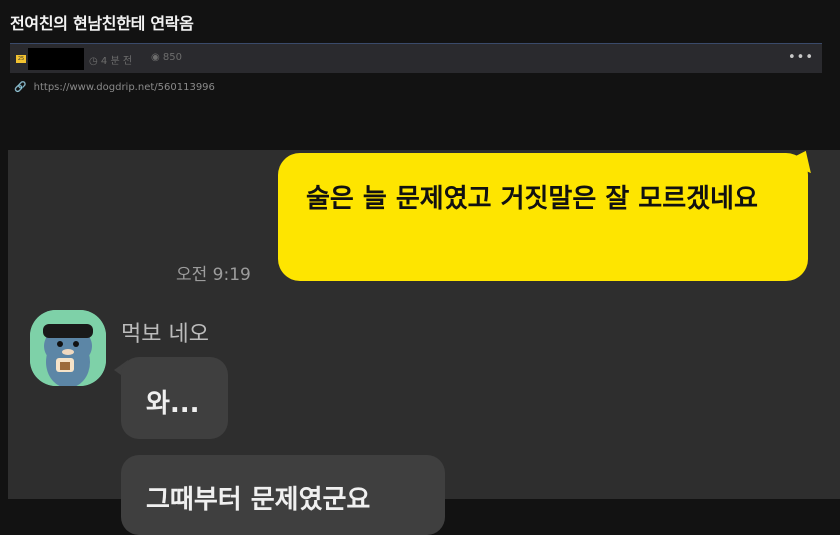 The image size is (840, 535). I want to click on post-time: ◷ 4 분 전, so click(110, 59).